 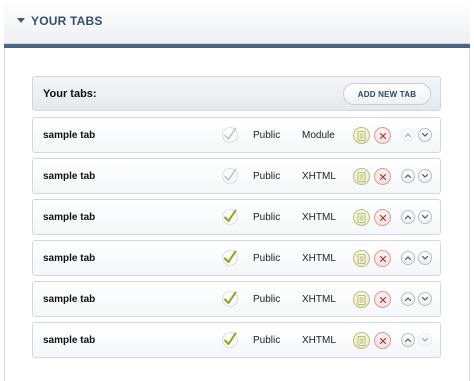 What do you see at coordinates (387, 94) in the screenshot?
I see `add-new-tab-button: ADD NEW TAB` at bounding box center [387, 94].